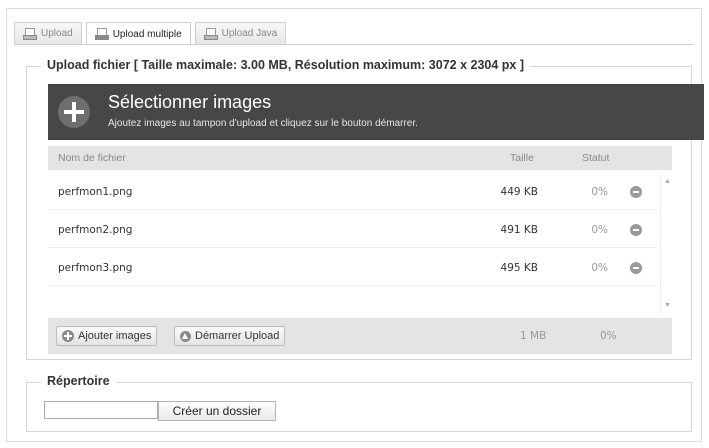 This screenshot has width=709, height=448. I want to click on tab-divider, so click(354, 44).